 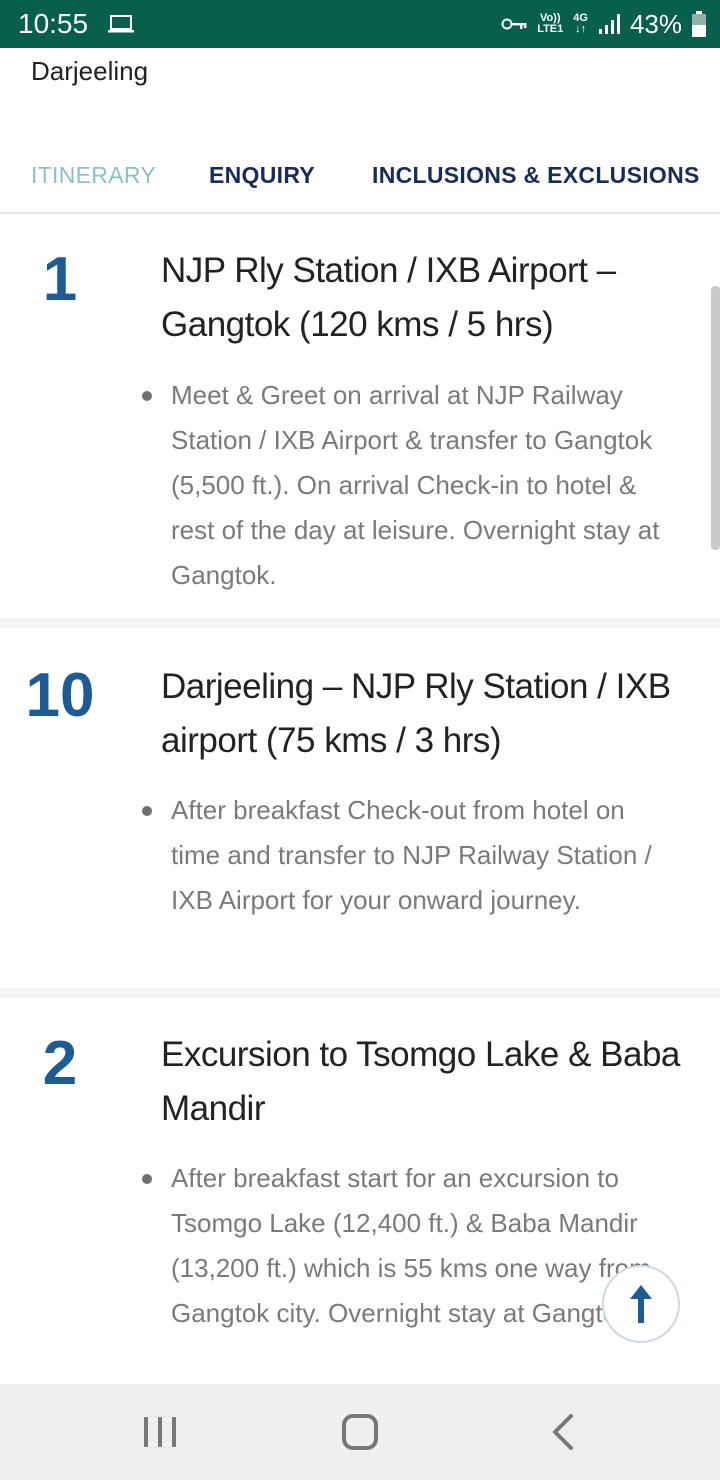 I want to click on key-icon, so click(x=514, y=24).